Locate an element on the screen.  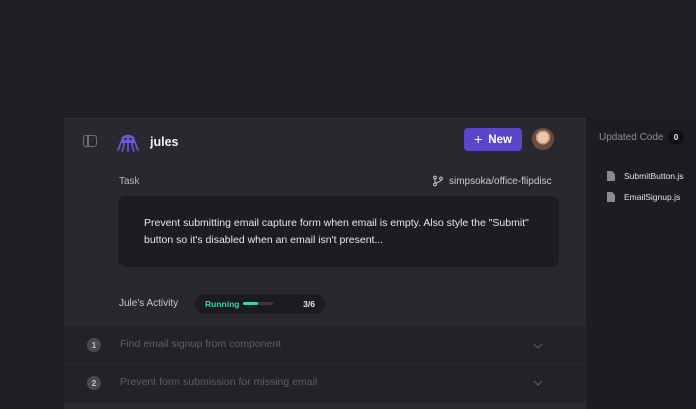
new-button-label: New is located at coordinates (500, 139).